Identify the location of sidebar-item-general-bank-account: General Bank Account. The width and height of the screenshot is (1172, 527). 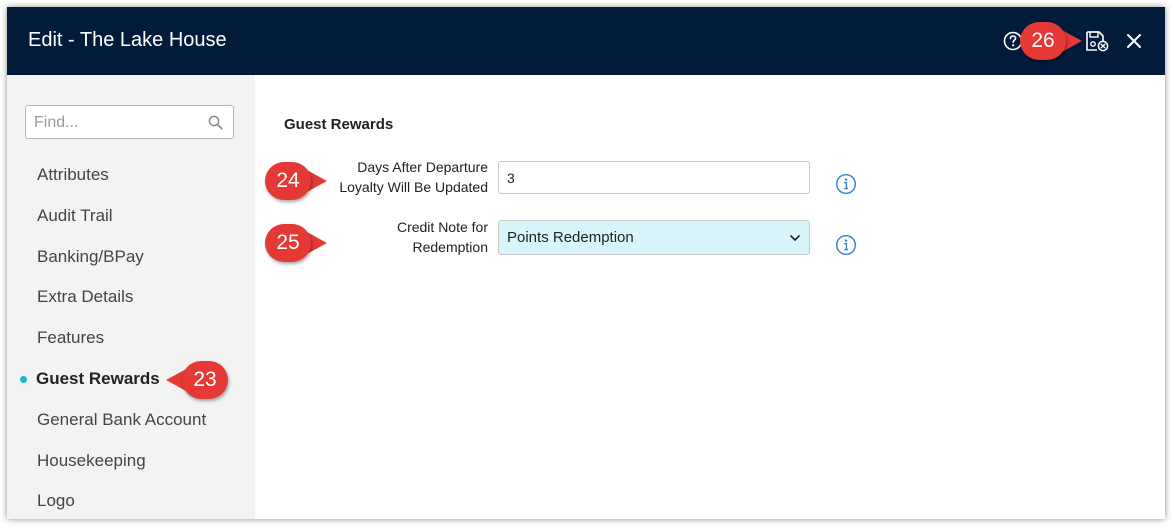
(131, 420).